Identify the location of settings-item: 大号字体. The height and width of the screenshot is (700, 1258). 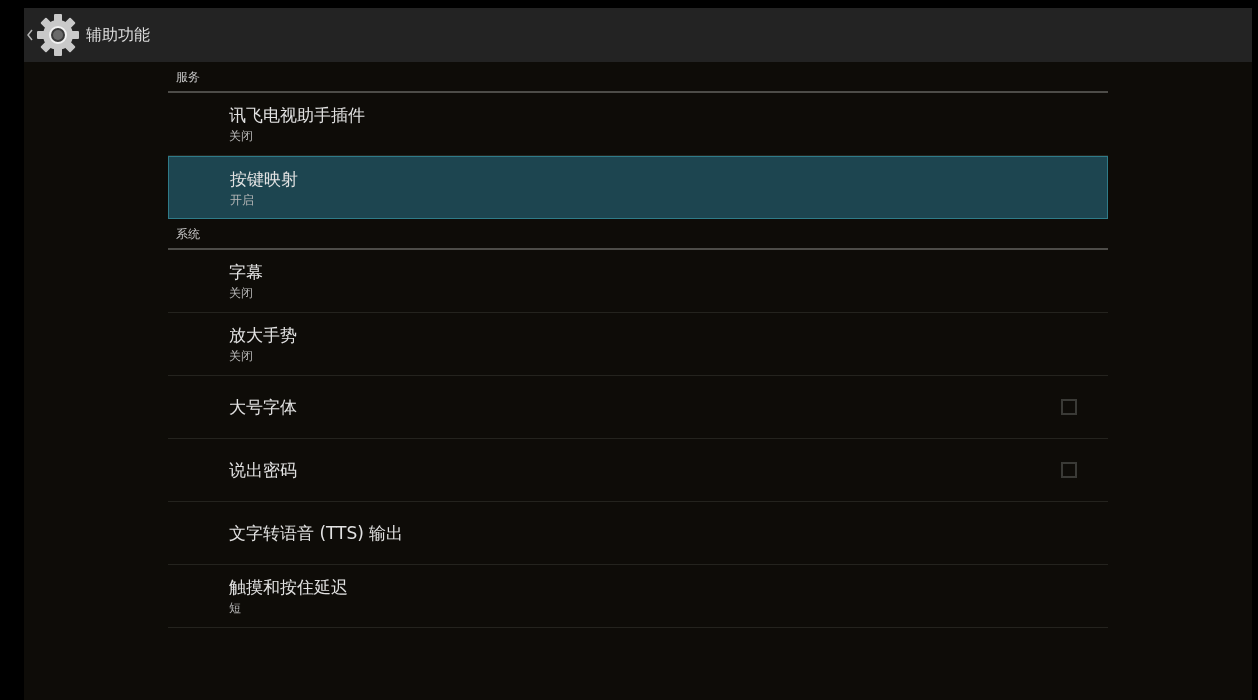
(638, 407).